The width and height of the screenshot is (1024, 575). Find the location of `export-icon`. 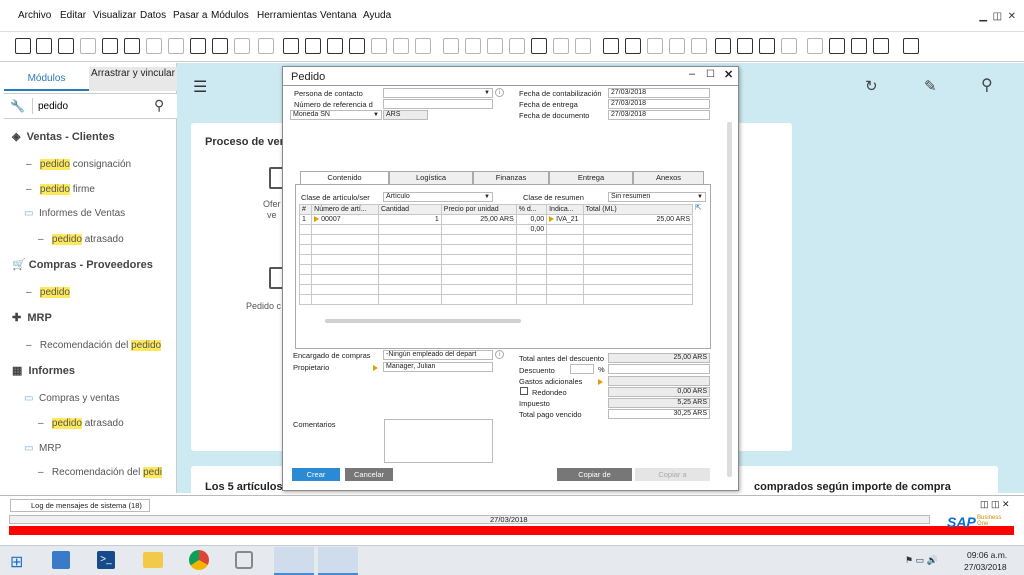

export-icon is located at coordinates (583, 46).